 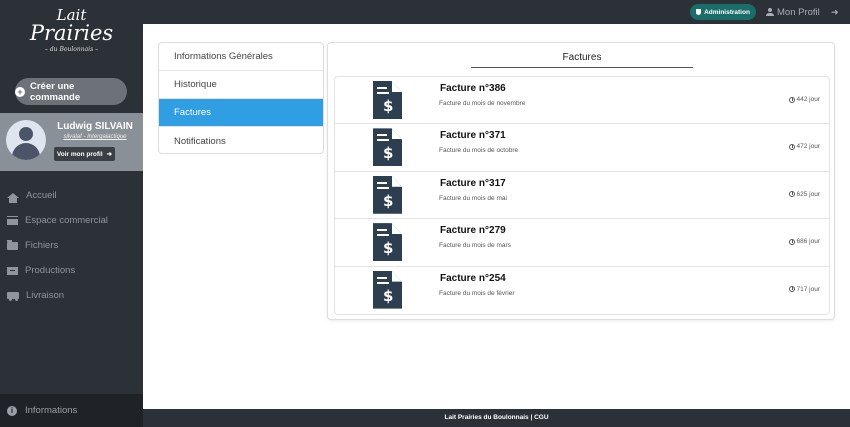 I want to click on sign-out-icon: ➜, so click(x=836, y=12).